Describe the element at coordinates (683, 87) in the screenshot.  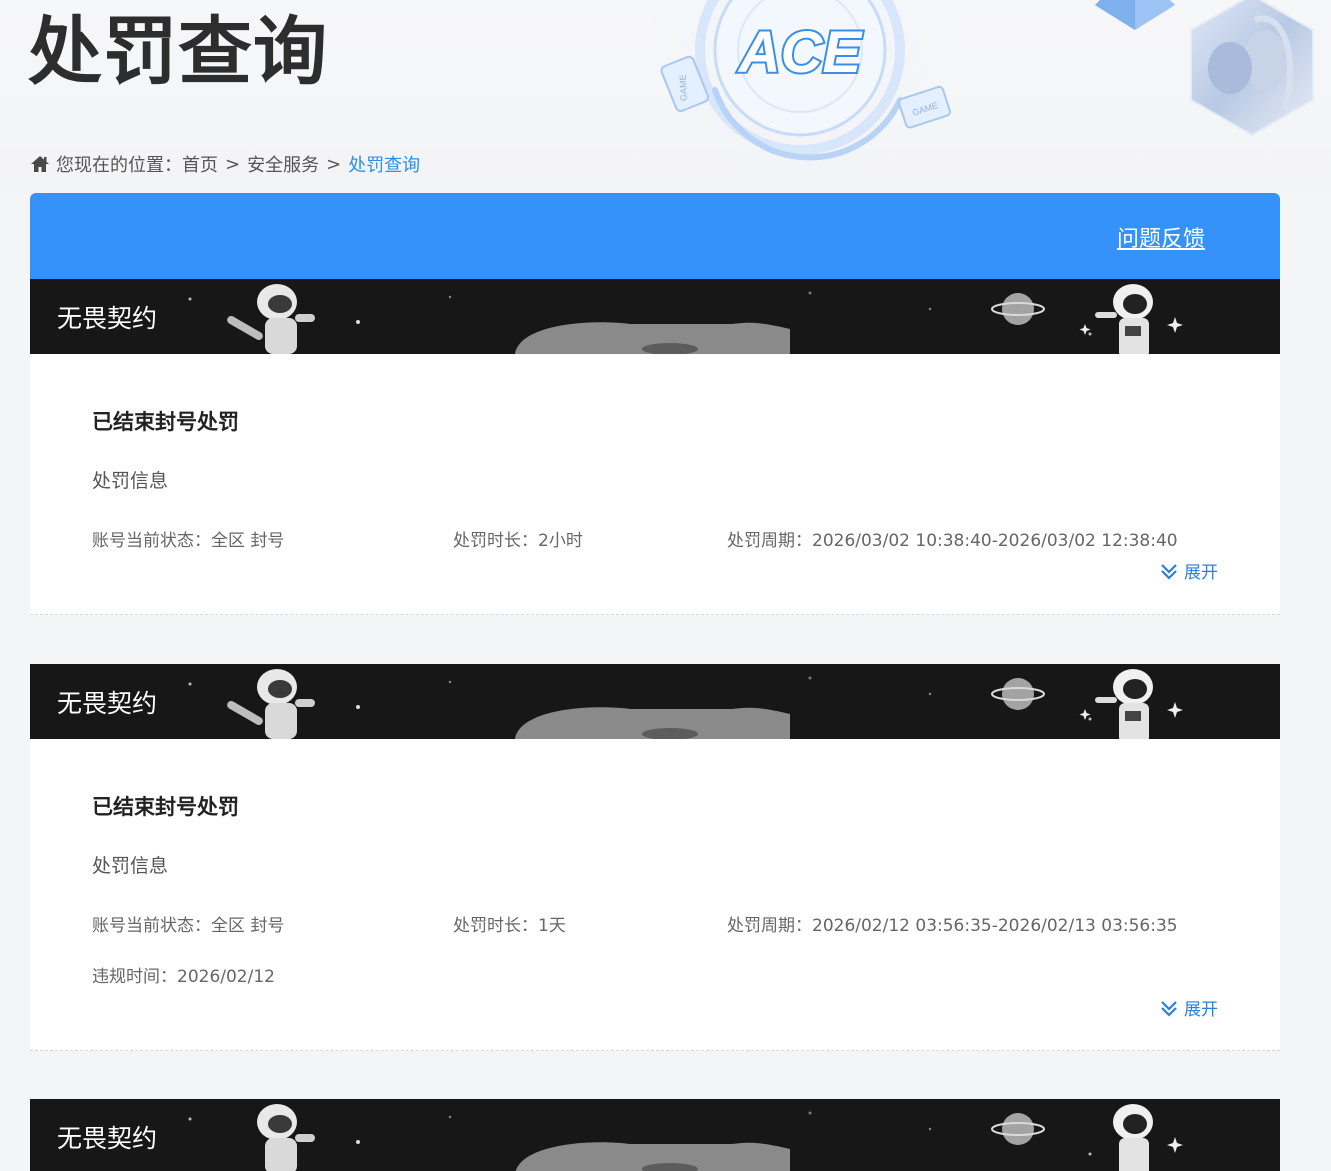
I see `game-decor-label-1: GAME` at that location.